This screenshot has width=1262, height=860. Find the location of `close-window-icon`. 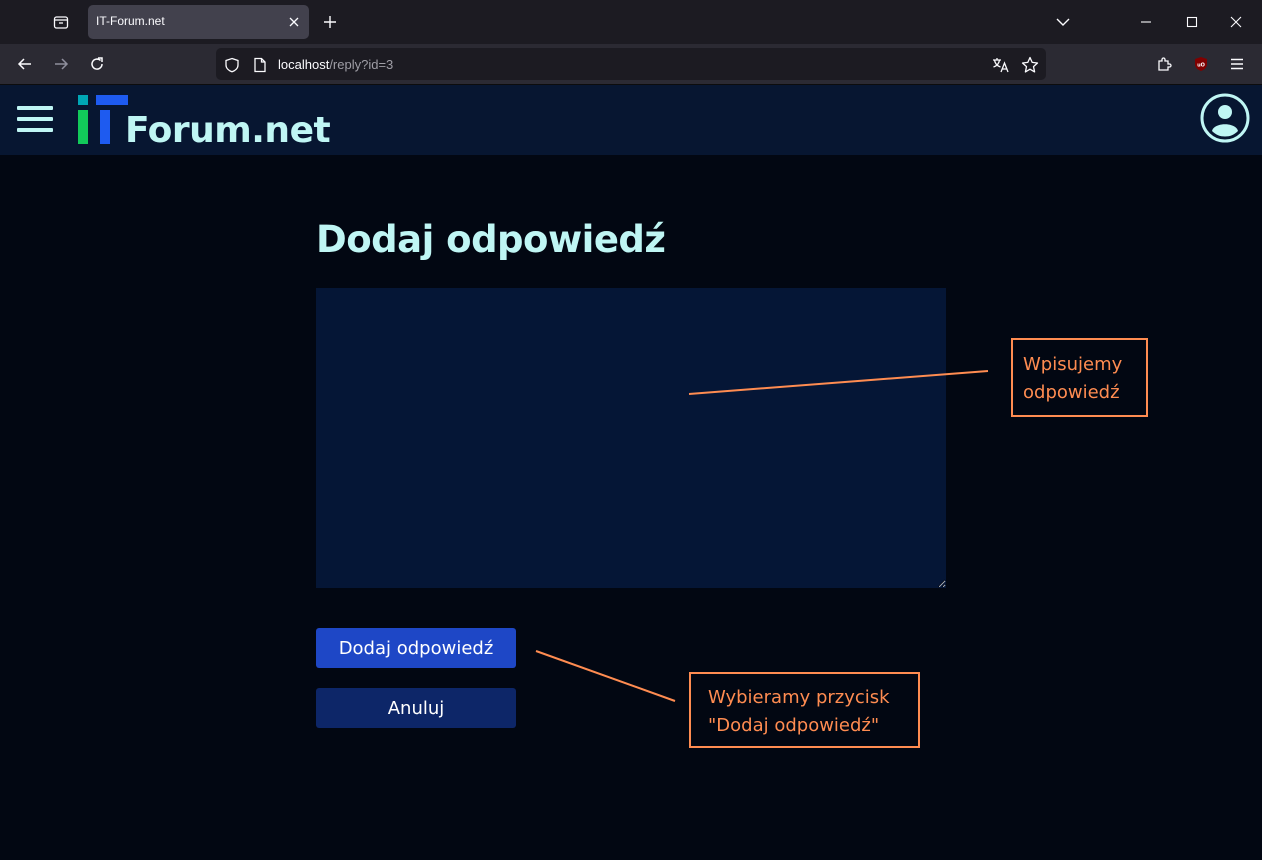

close-window-icon is located at coordinates (1236, 22).